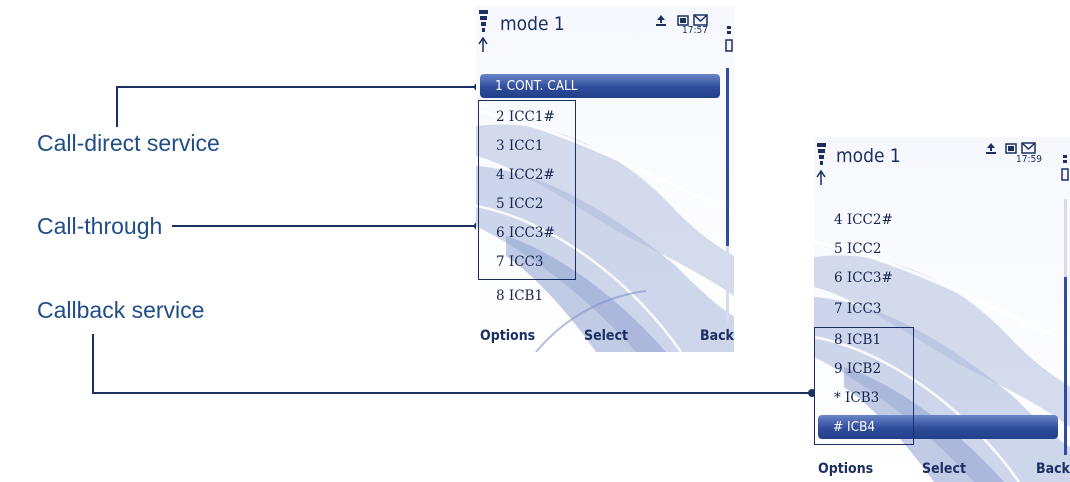  Describe the element at coordinates (100, 226) in the screenshot. I see `call-through-label: Call-through` at that location.